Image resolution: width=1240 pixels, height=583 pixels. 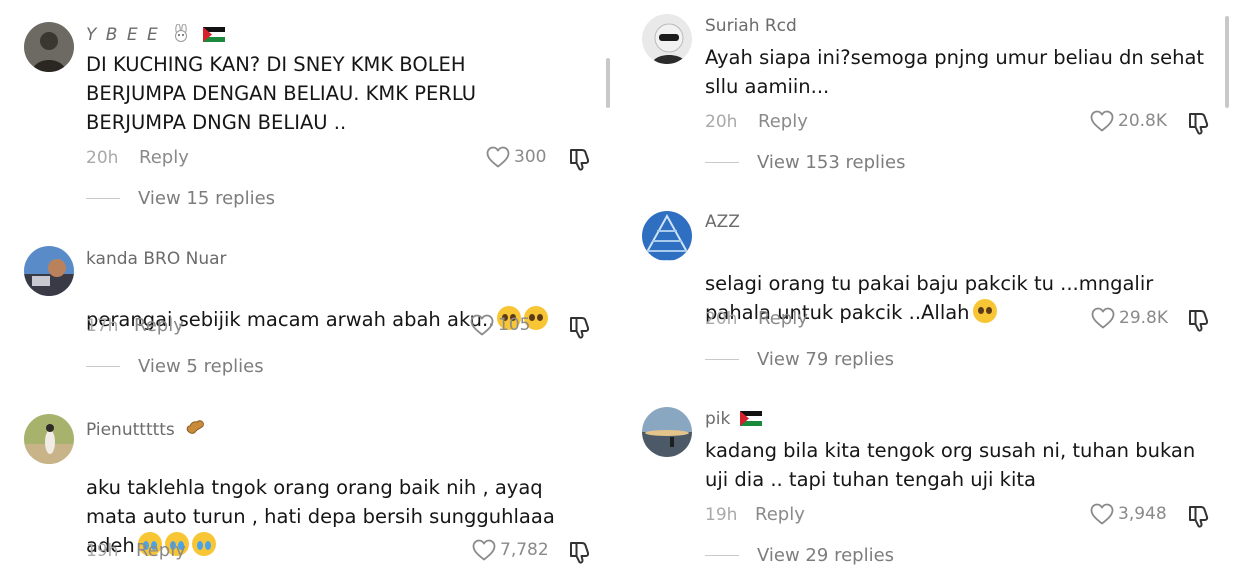 I want to click on view-replies-button: View 153 replies, so click(x=805, y=162).